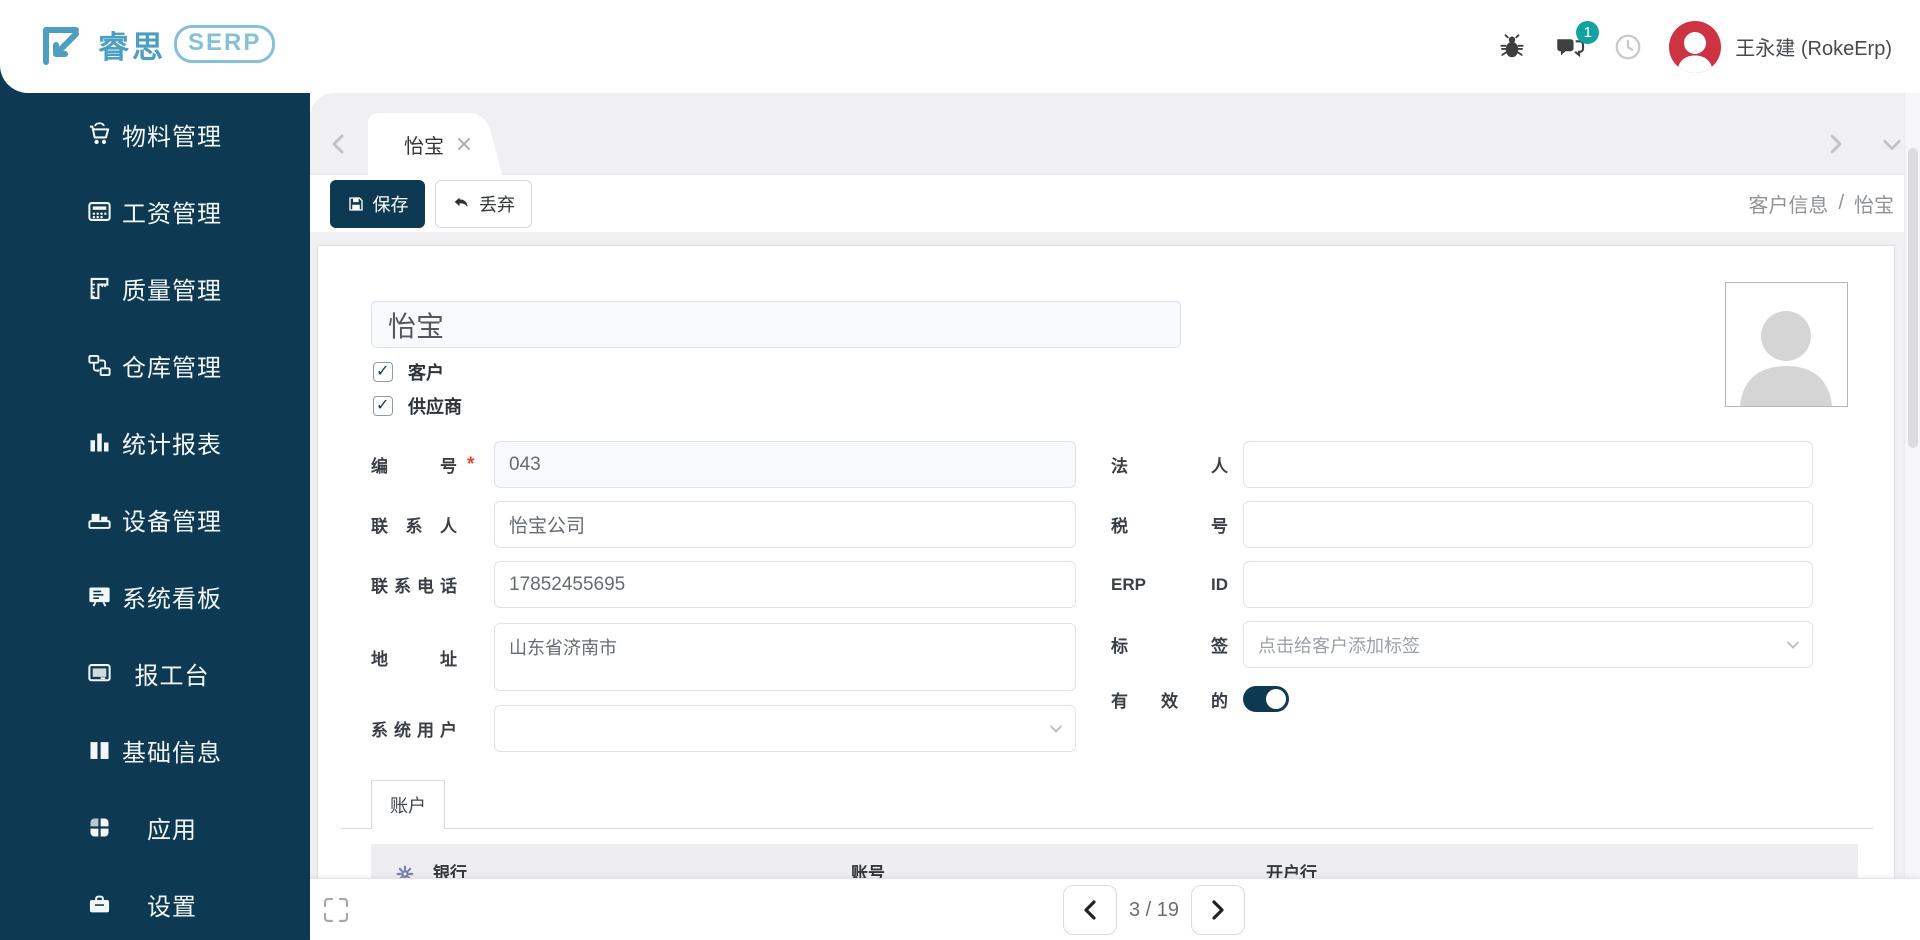  What do you see at coordinates (1836, 144) in the screenshot?
I see `tabs-scroll-right-icon` at bounding box center [1836, 144].